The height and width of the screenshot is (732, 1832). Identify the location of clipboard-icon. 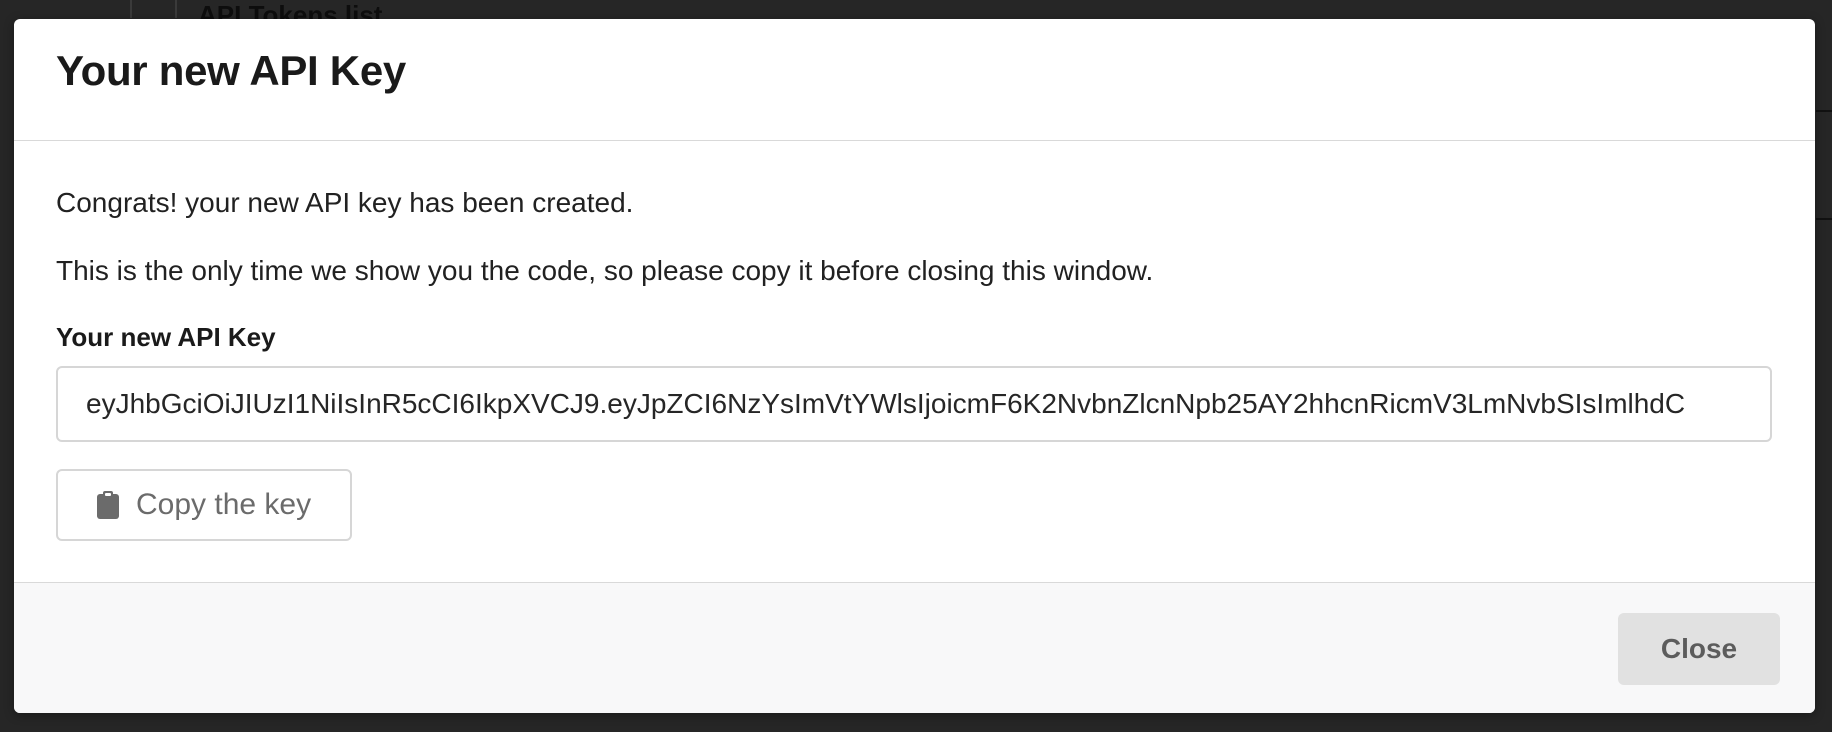
(108, 505).